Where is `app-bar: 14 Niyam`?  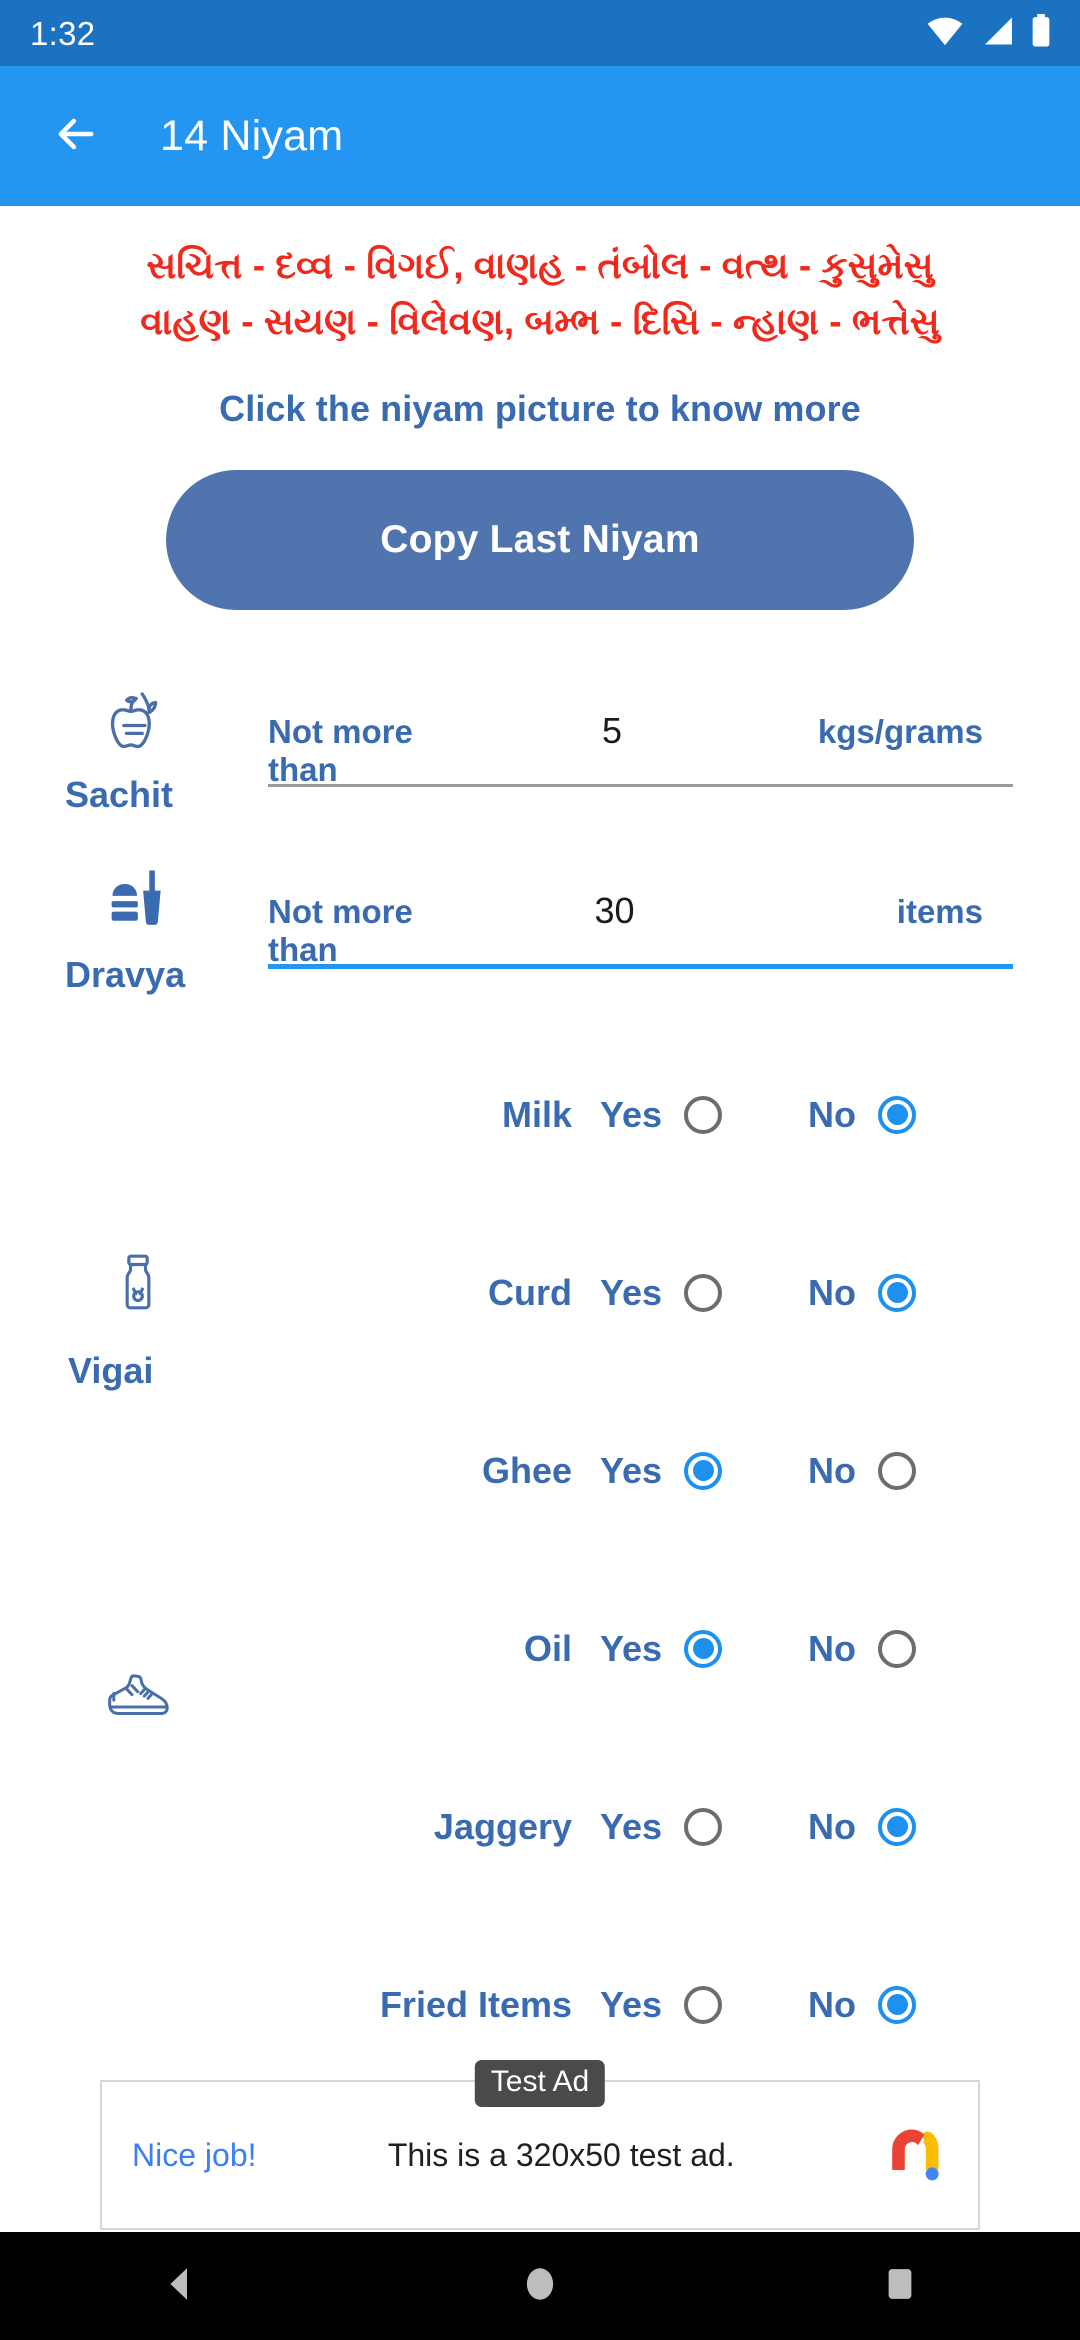 app-bar: 14 Niyam is located at coordinates (540, 136).